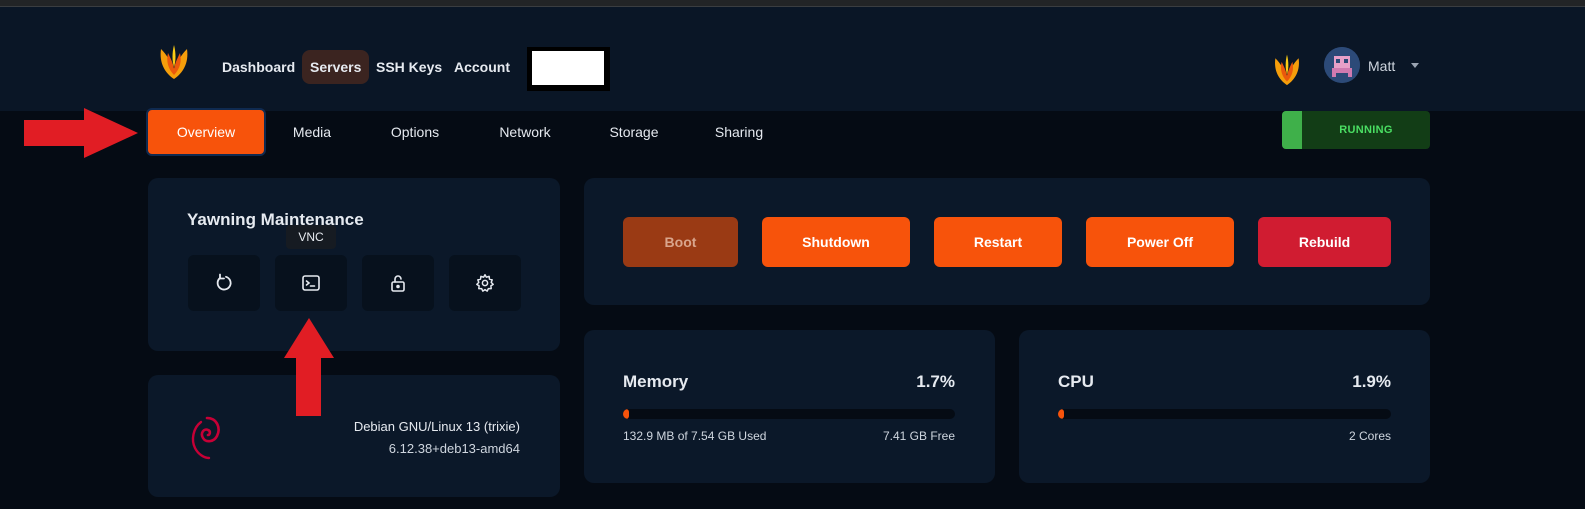  What do you see at coordinates (792, 3) in the screenshot?
I see `browser-top-strip` at bounding box center [792, 3].